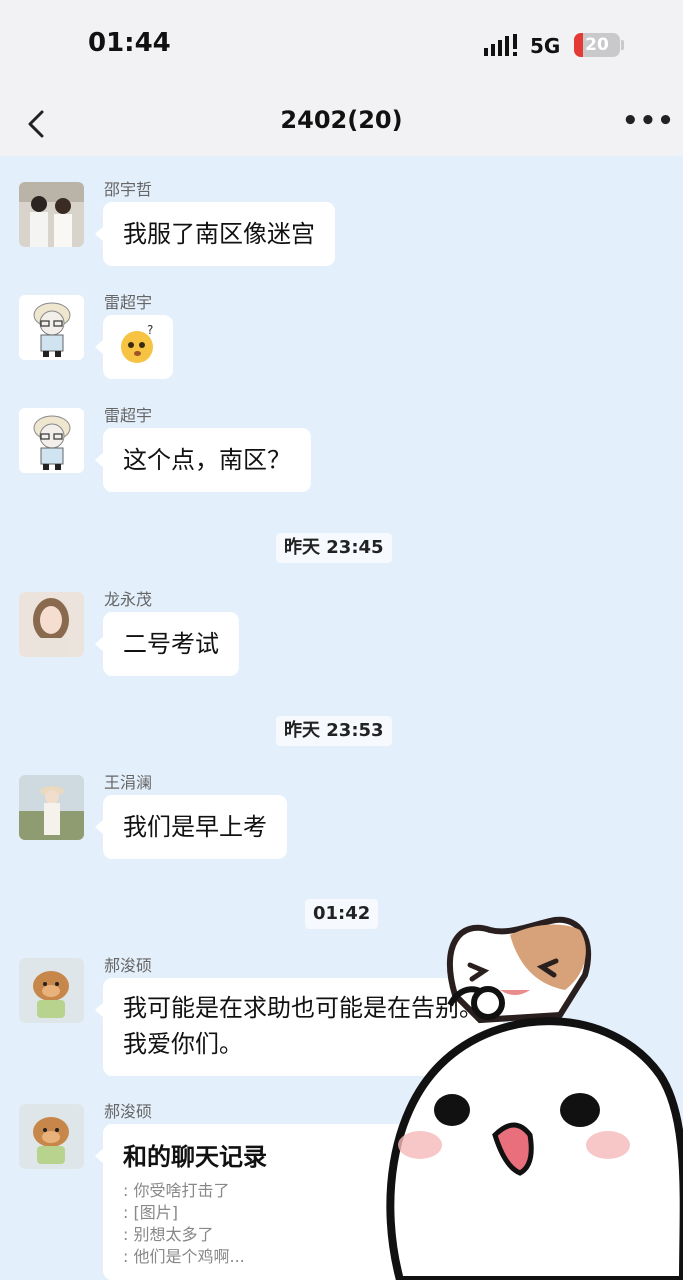  Describe the element at coordinates (622, 45) in the screenshot. I see `battery-tip` at that location.